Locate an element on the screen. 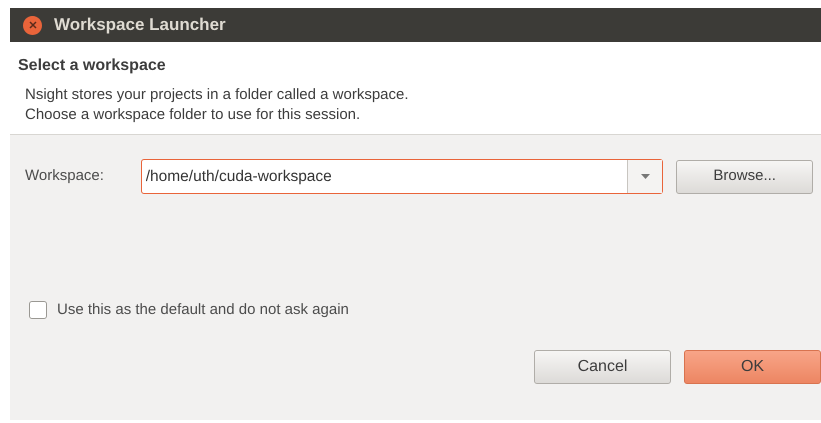 Image resolution: width=821 pixels, height=423 pixels. description-text: Choose a workspace folder to use for this session. is located at coordinates (193, 115).